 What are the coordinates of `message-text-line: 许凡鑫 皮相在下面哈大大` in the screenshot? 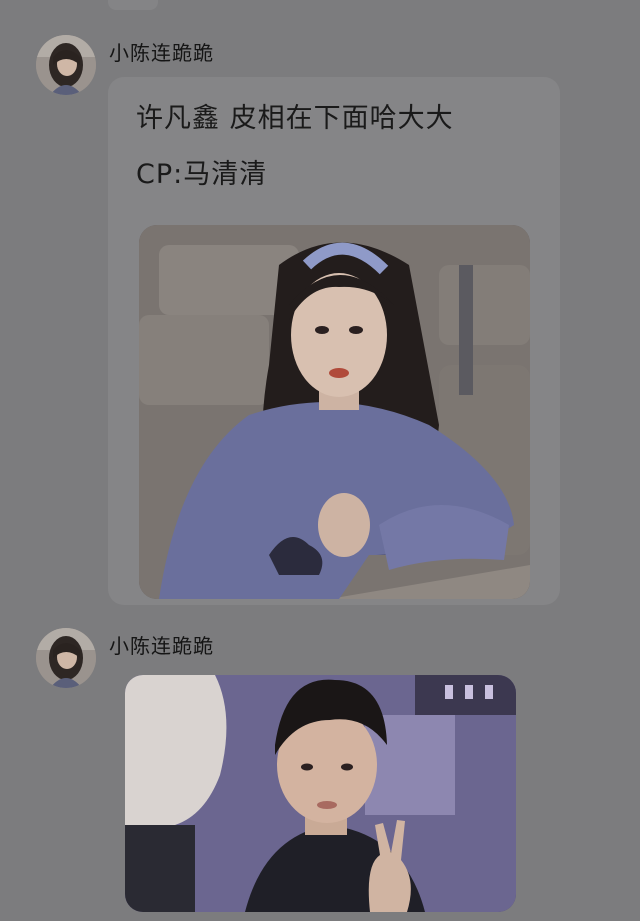 It's located at (295, 118).